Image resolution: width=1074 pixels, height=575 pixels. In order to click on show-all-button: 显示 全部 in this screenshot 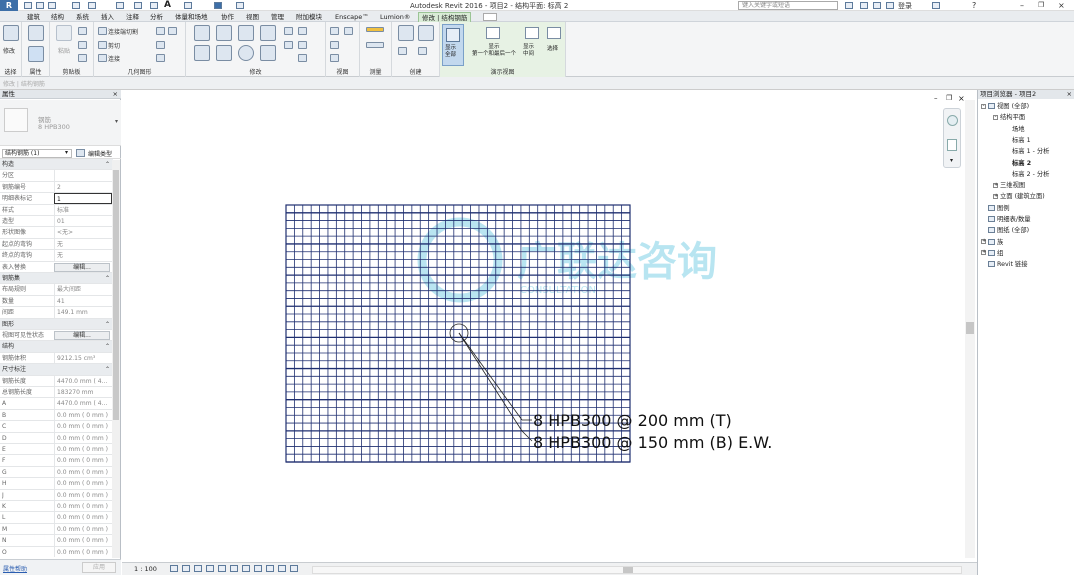, I will do `click(453, 45)`.